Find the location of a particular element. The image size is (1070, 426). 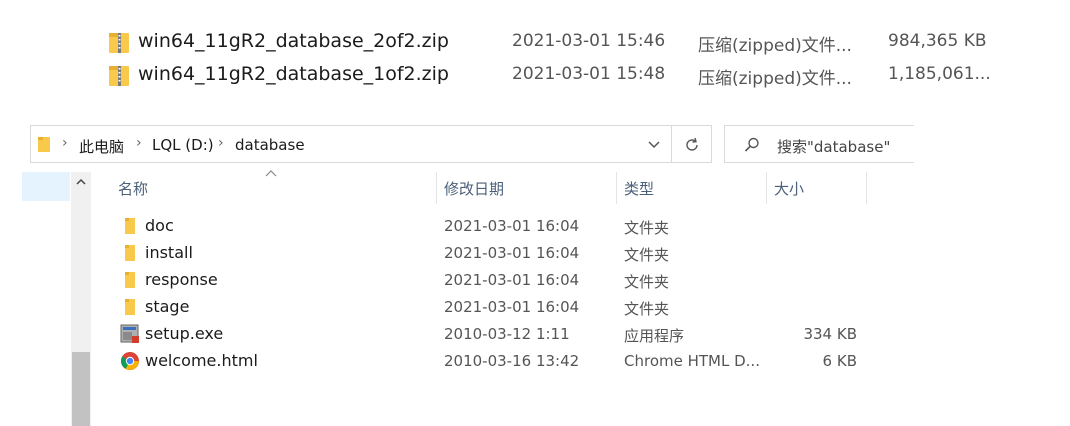

sort-ascending-icon is located at coordinates (271, 173).